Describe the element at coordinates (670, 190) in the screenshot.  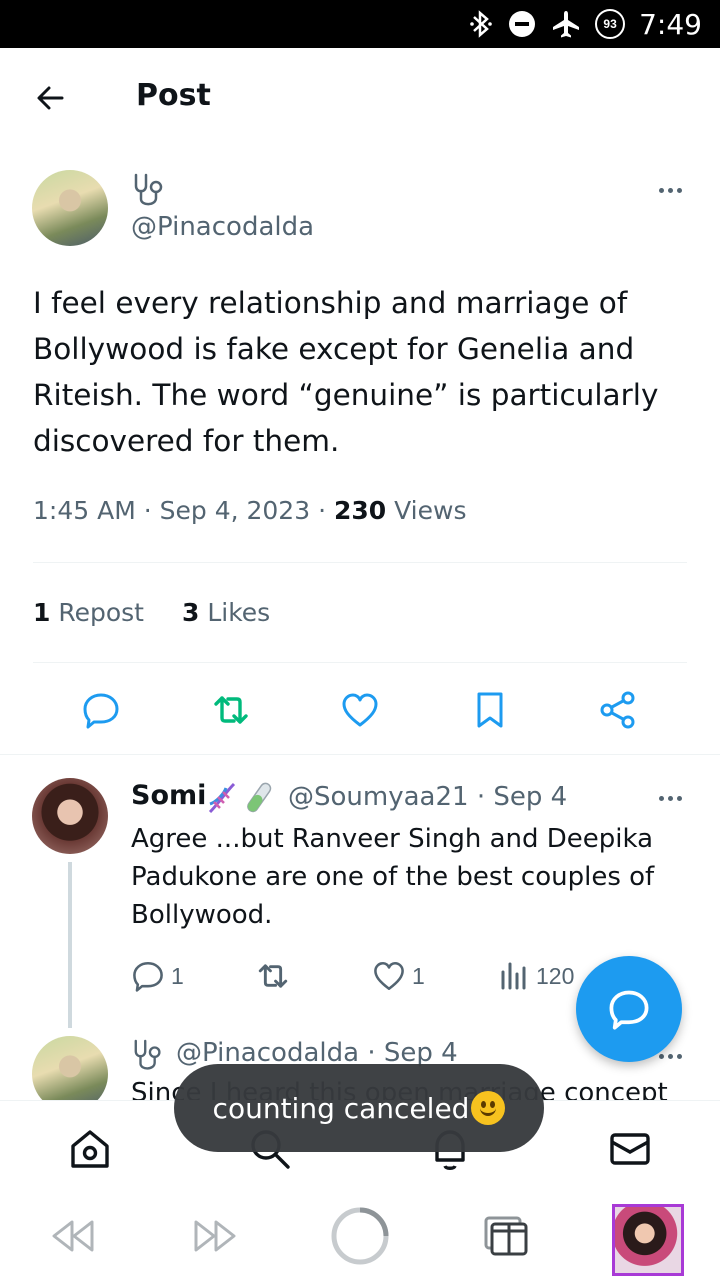
I see `post-more-button` at that location.